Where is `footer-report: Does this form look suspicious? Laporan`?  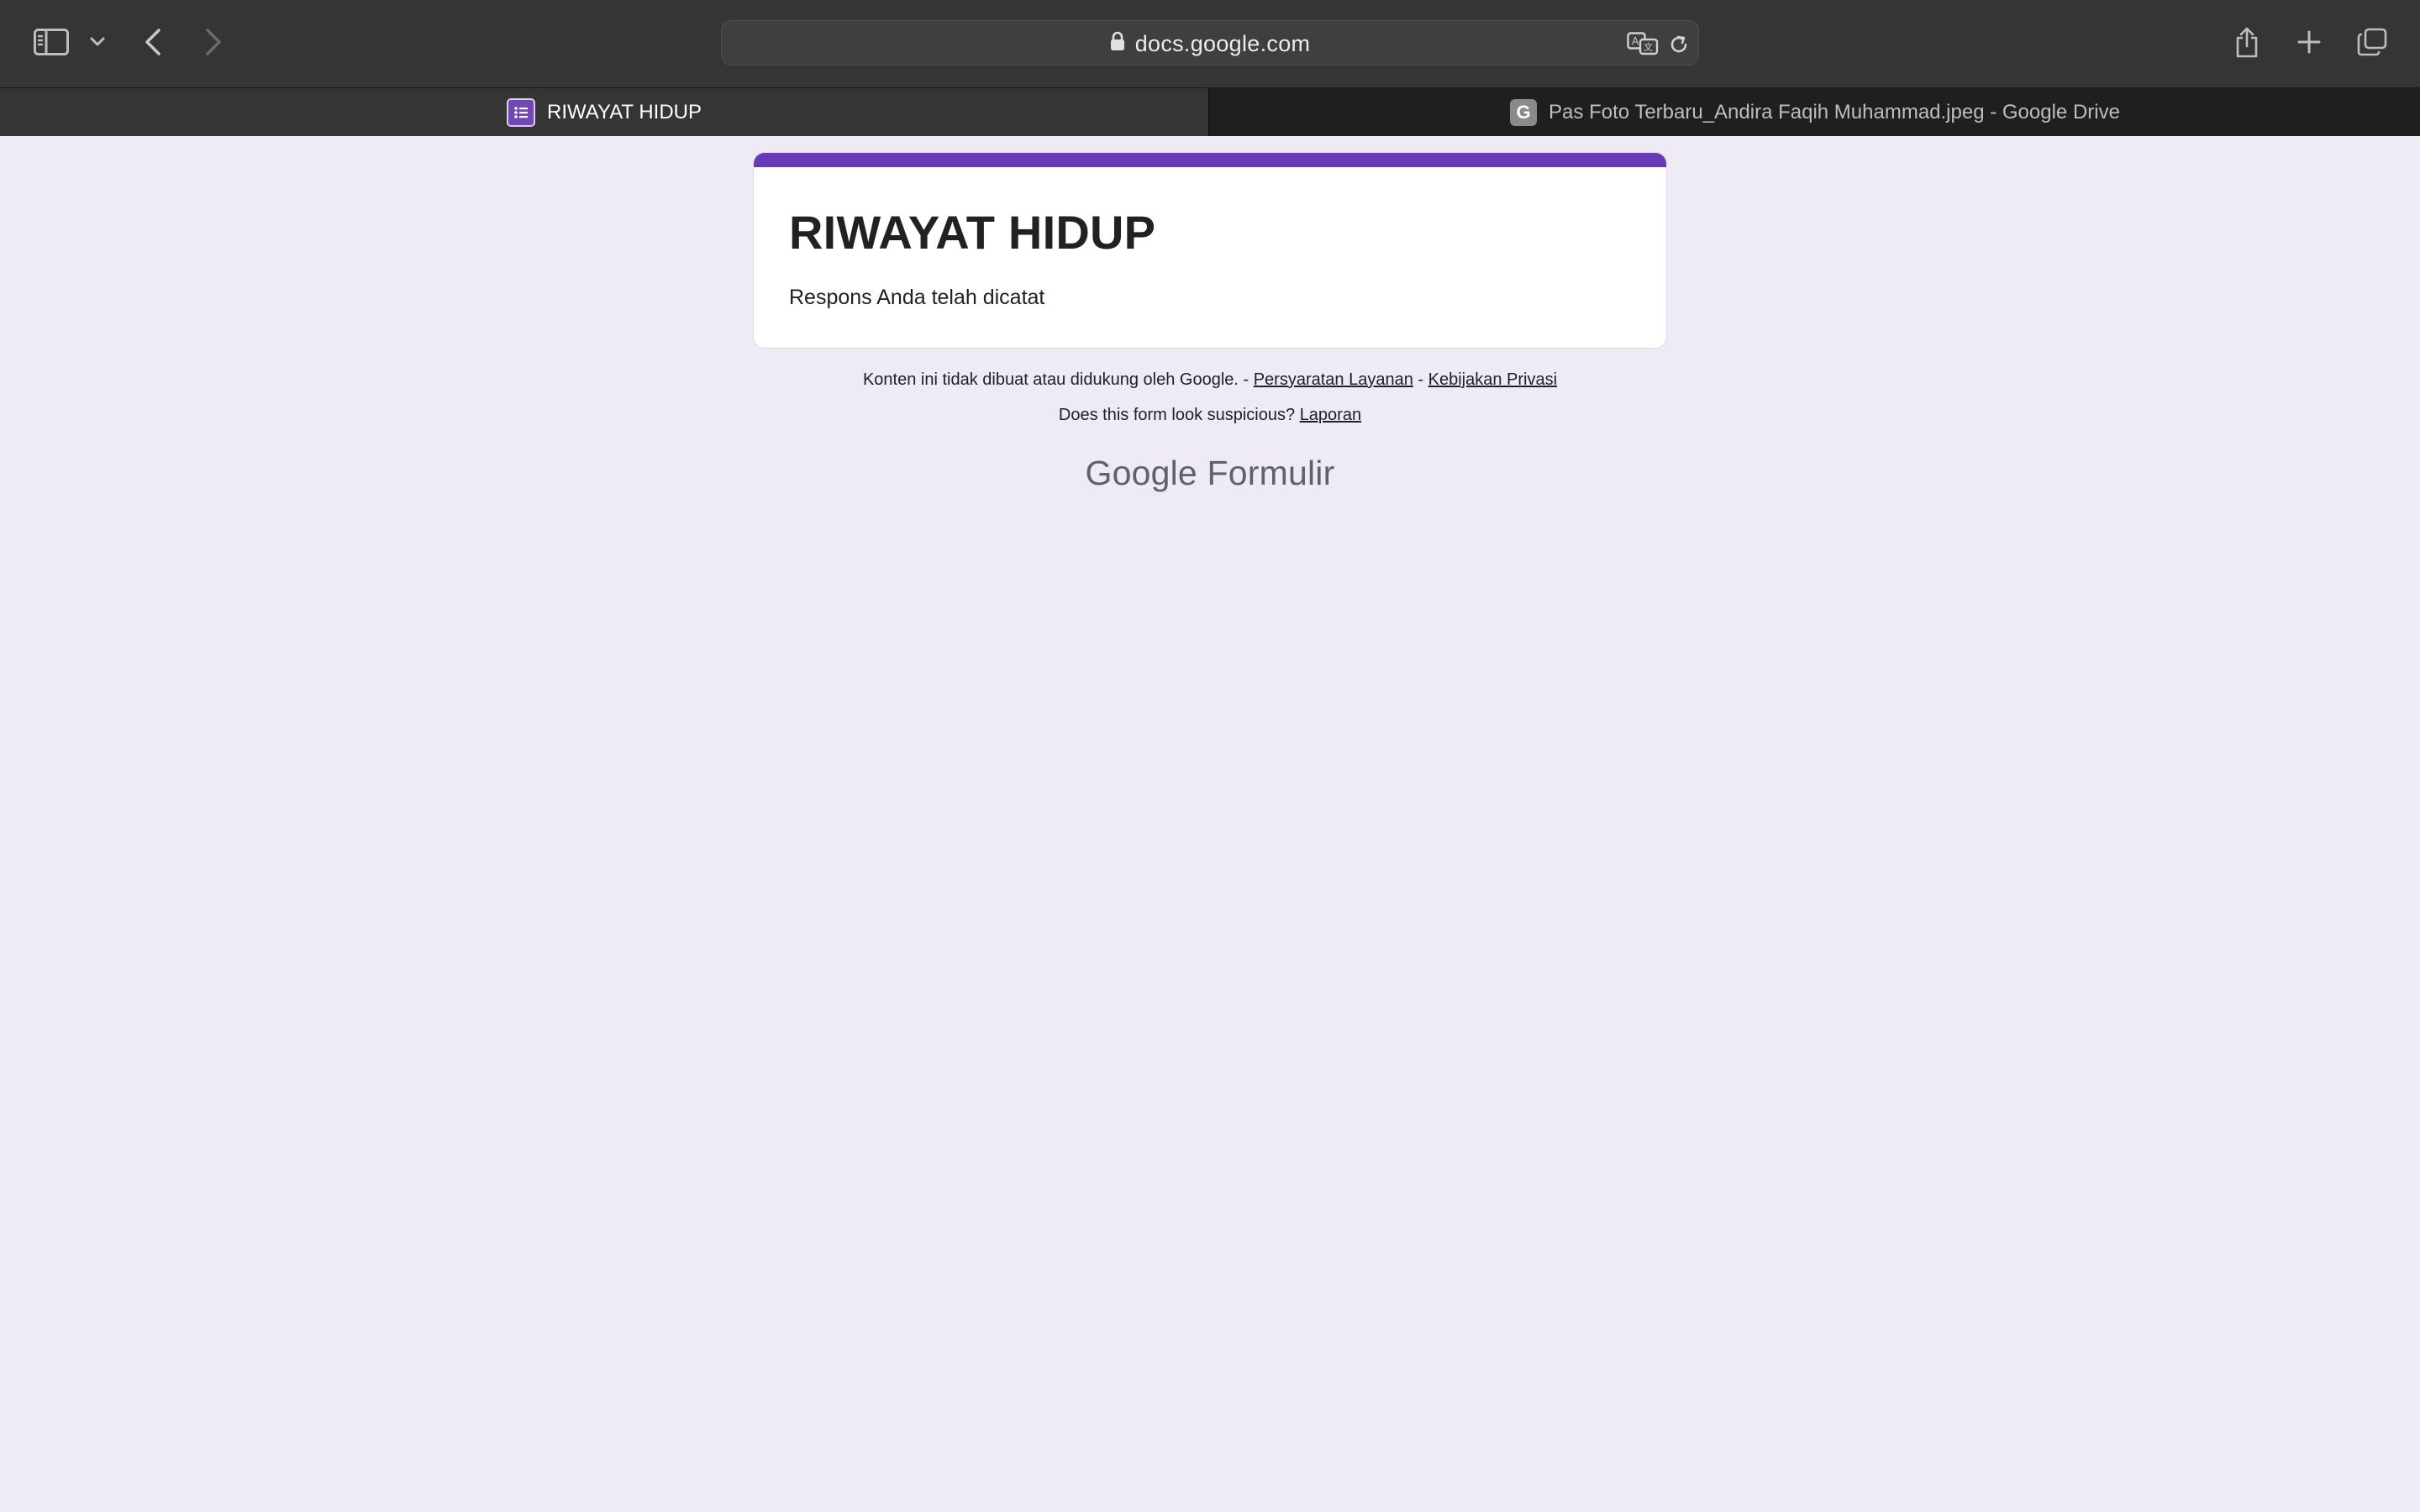 footer-report: Does this form look suspicious? Laporan is located at coordinates (1210, 415).